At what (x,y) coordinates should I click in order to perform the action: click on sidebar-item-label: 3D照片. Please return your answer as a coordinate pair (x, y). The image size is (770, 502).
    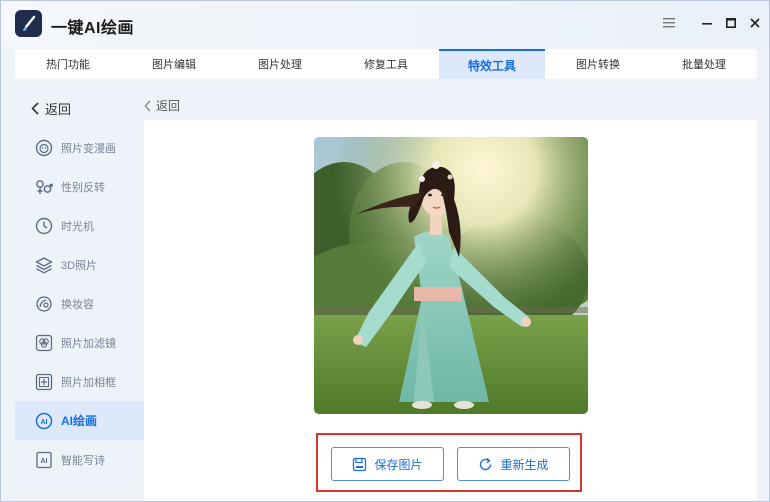
    Looking at the image, I should click on (79, 265).